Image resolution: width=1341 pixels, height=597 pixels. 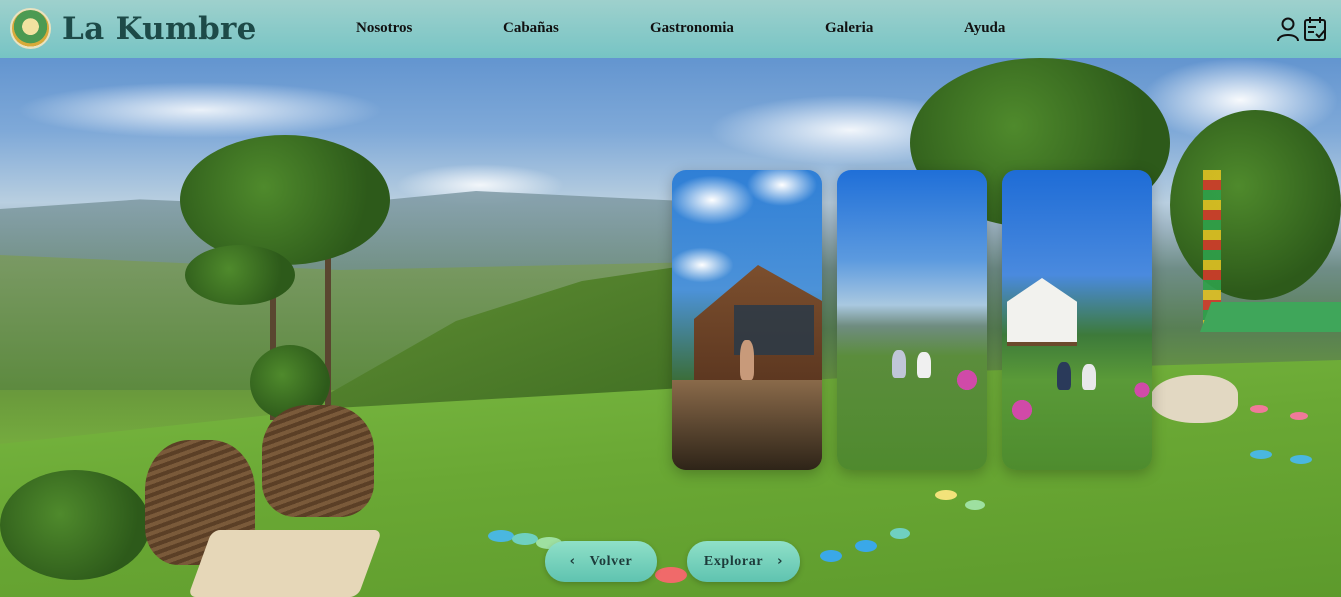 What do you see at coordinates (849, 28) in the screenshot?
I see `nav-link-galeria: Galeria` at bounding box center [849, 28].